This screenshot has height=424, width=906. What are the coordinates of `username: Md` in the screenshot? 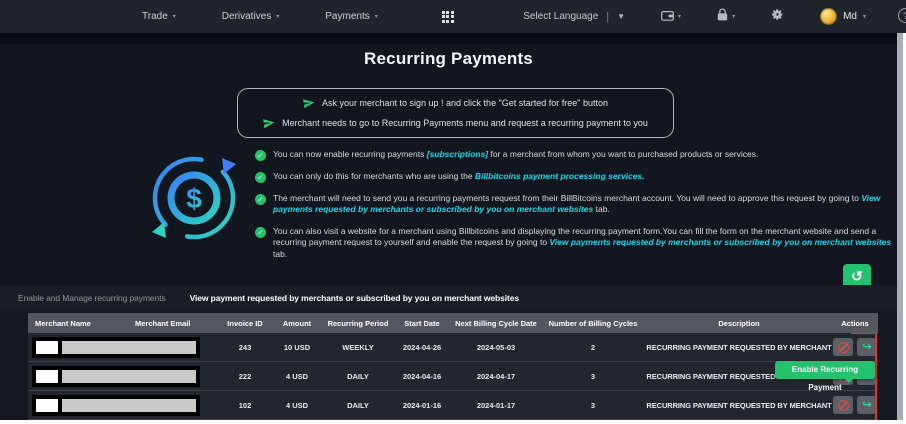 It's located at (850, 16).